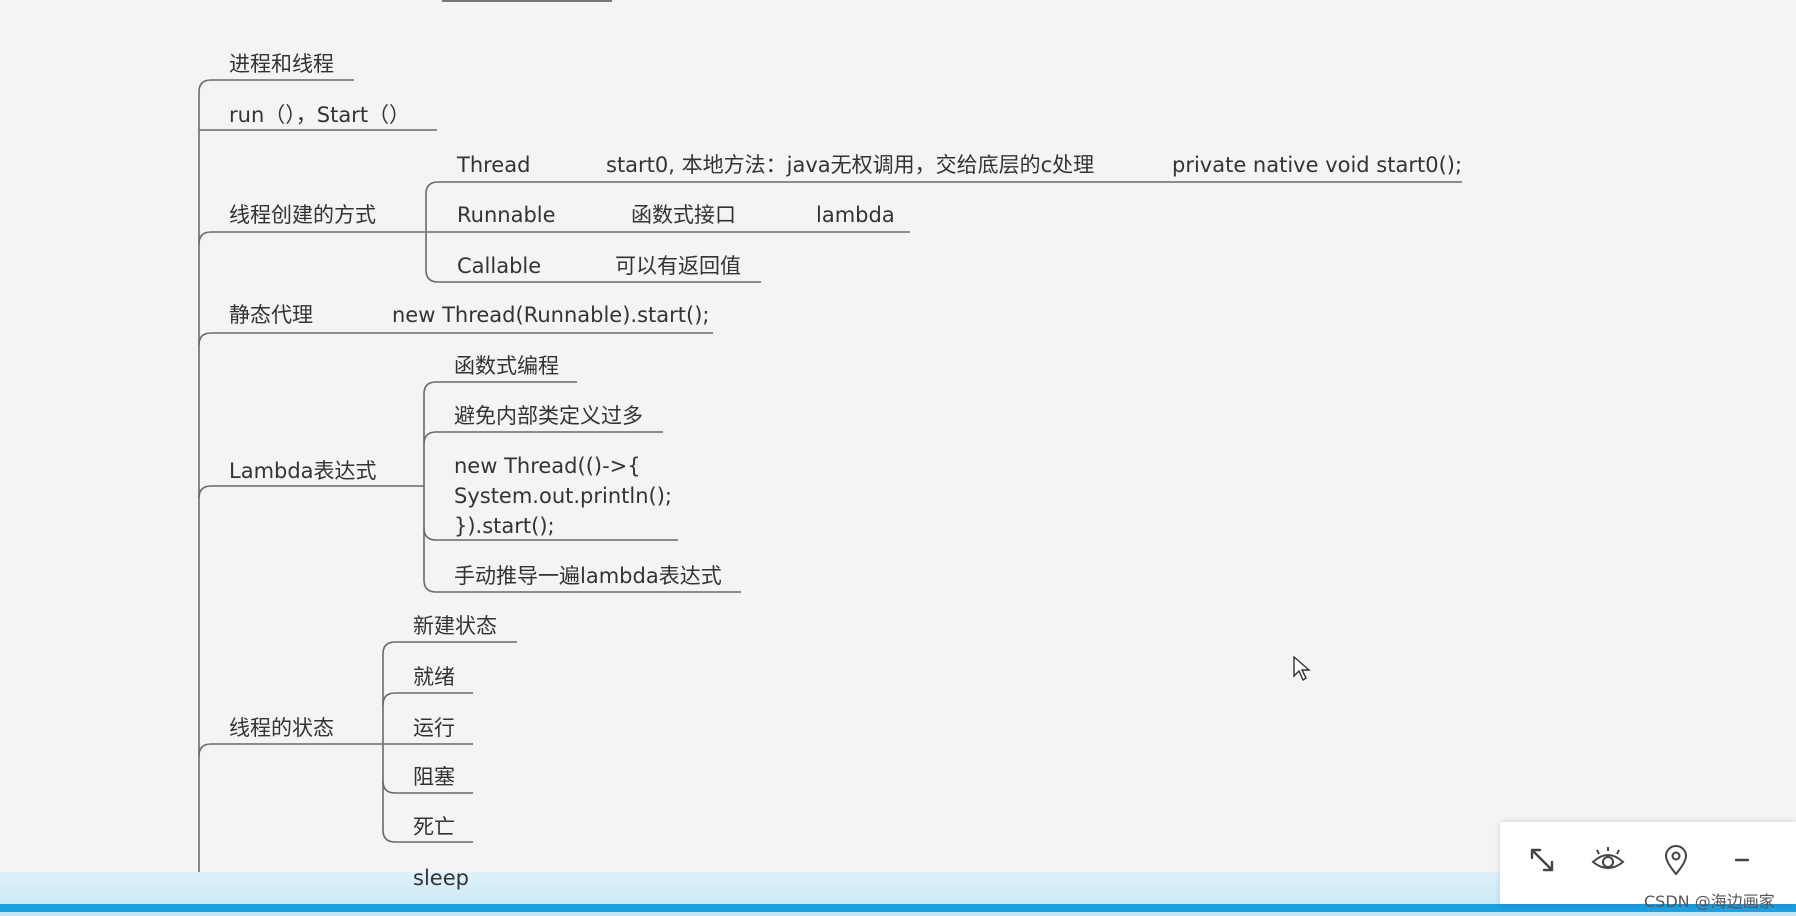 The image size is (1796, 916). Describe the element at coordinates (303, 471) in the screenshot. I see `node-lambda: Lambda表达式` at that location.